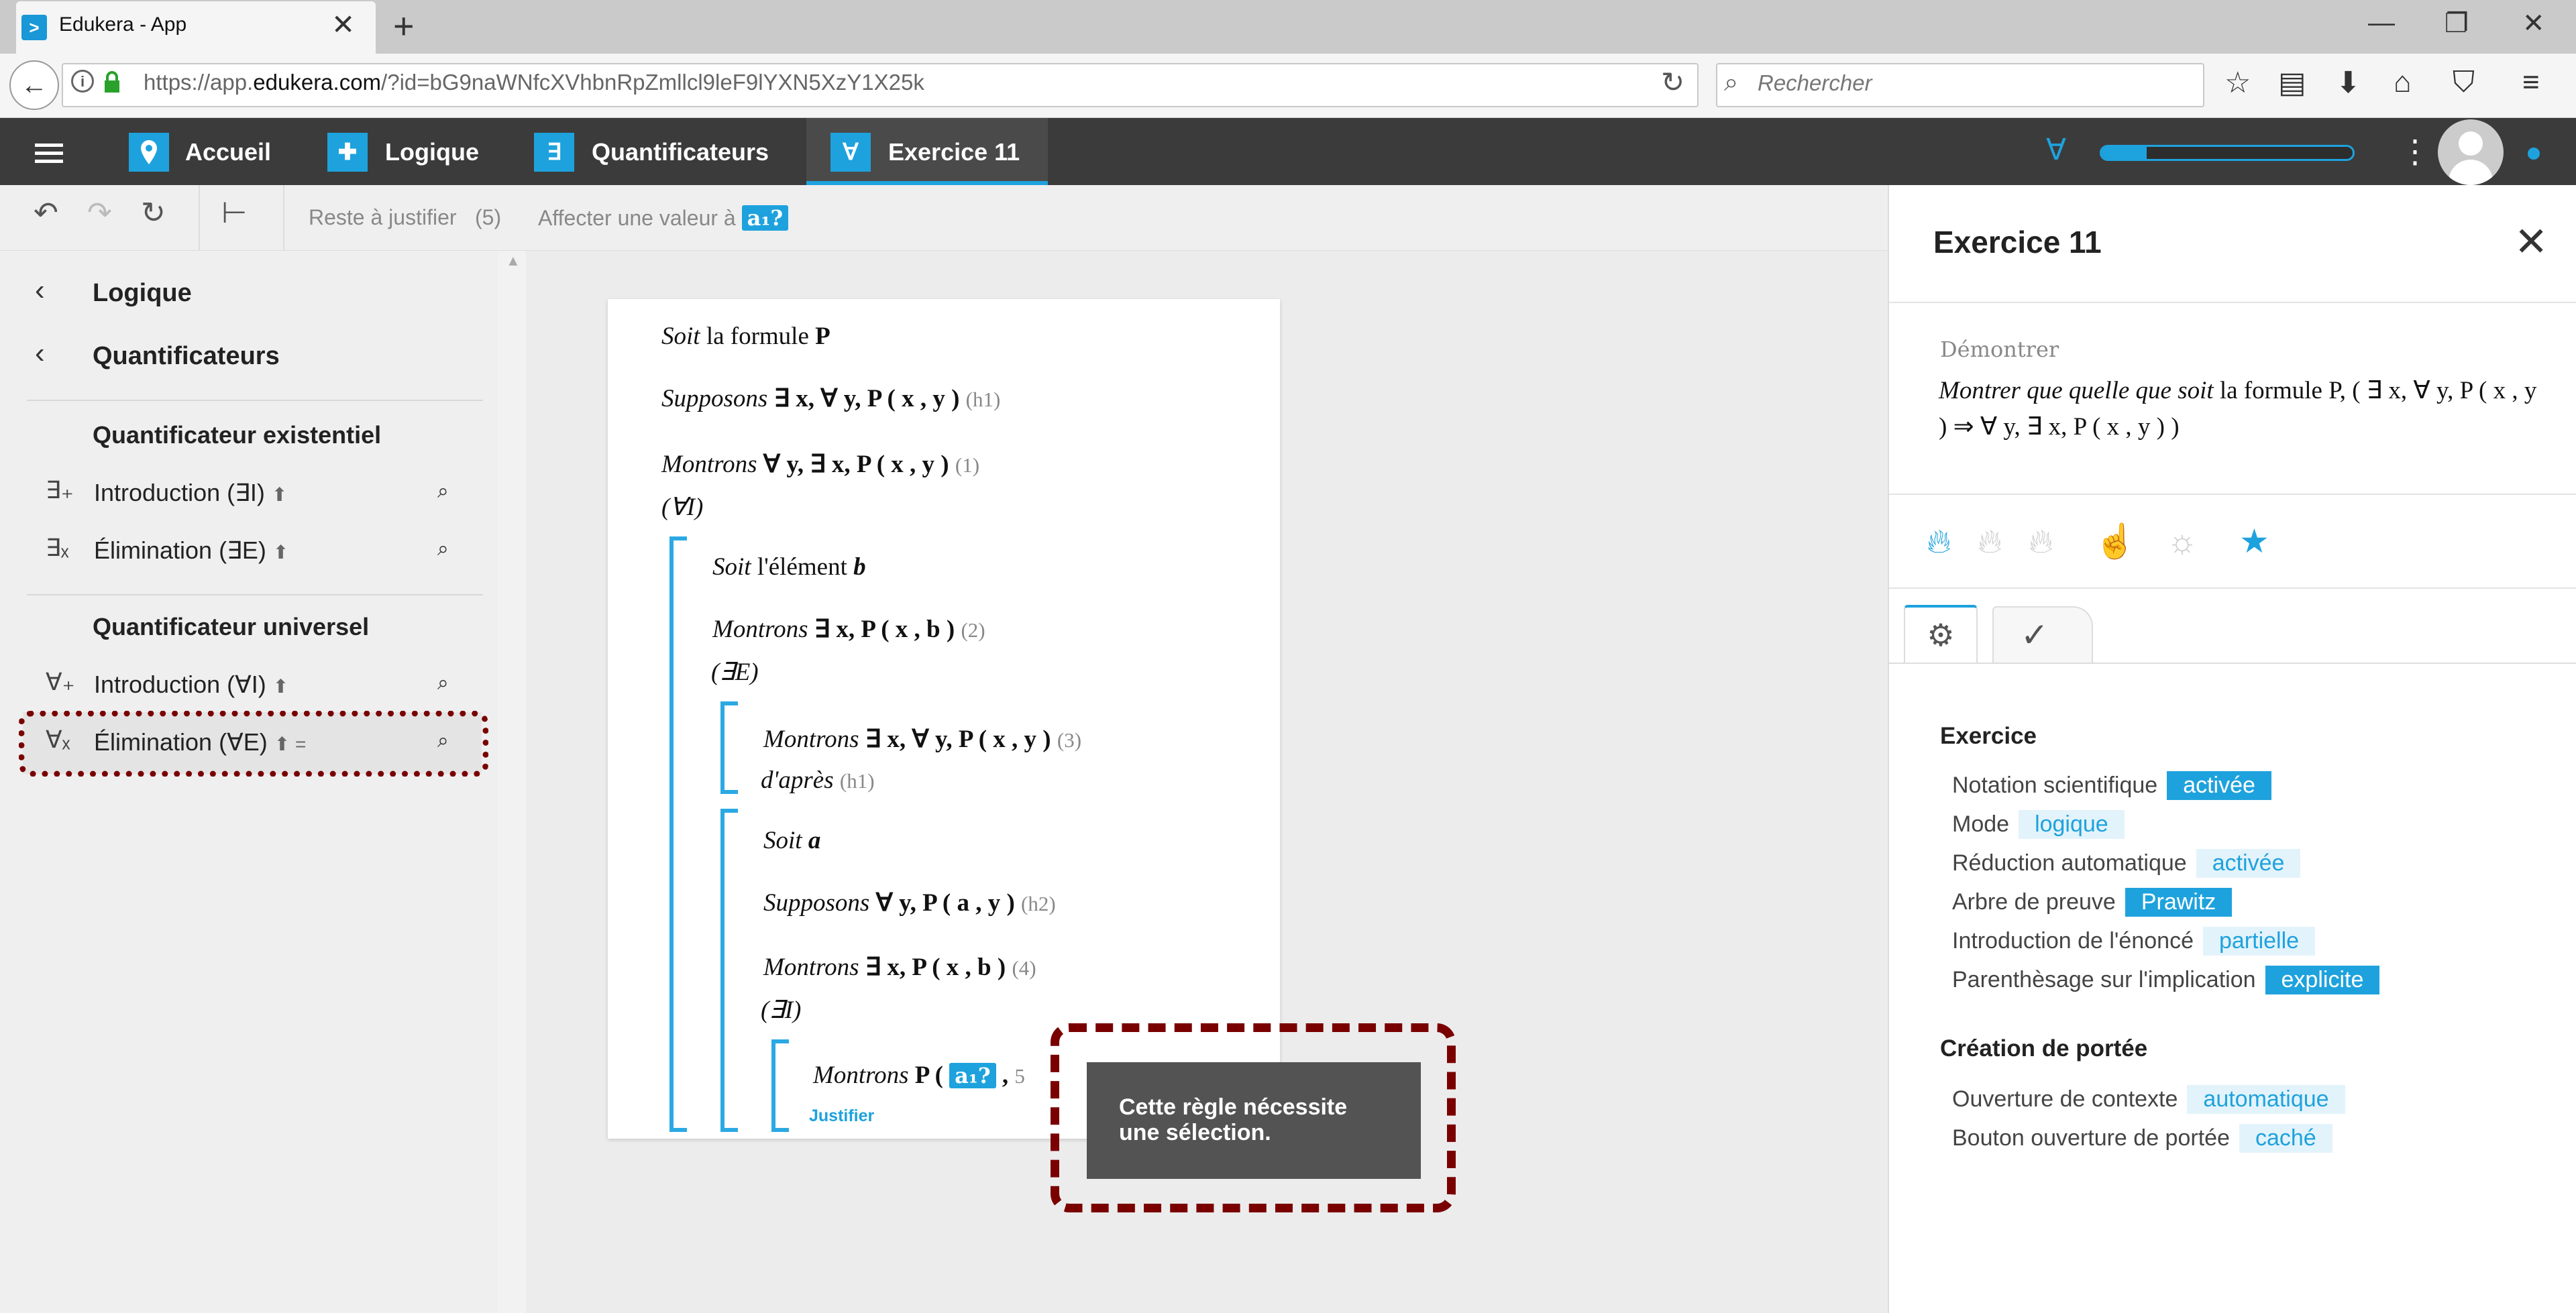 This screenshot has width=2576, height=1313. What do you see at coordinates (2072, 824) in the screenshot?
I see `option-value: logique` at bounding box center [2072, 824].